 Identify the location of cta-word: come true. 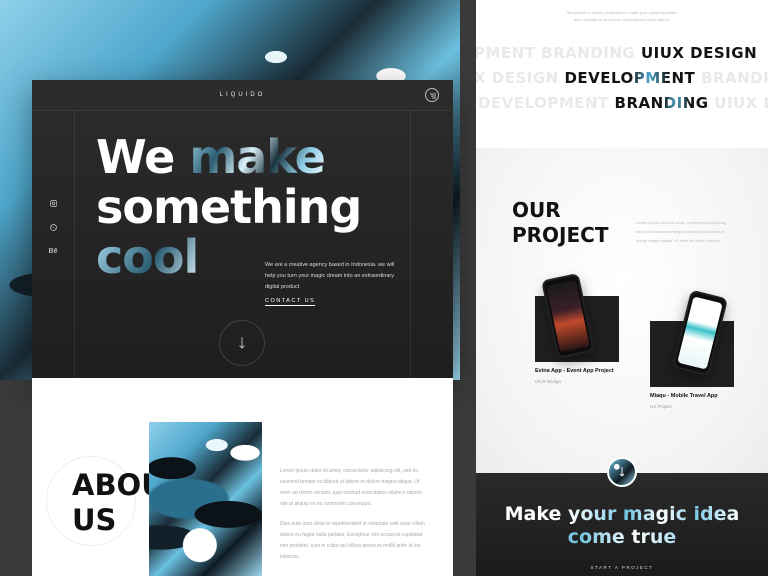
(622, 537).